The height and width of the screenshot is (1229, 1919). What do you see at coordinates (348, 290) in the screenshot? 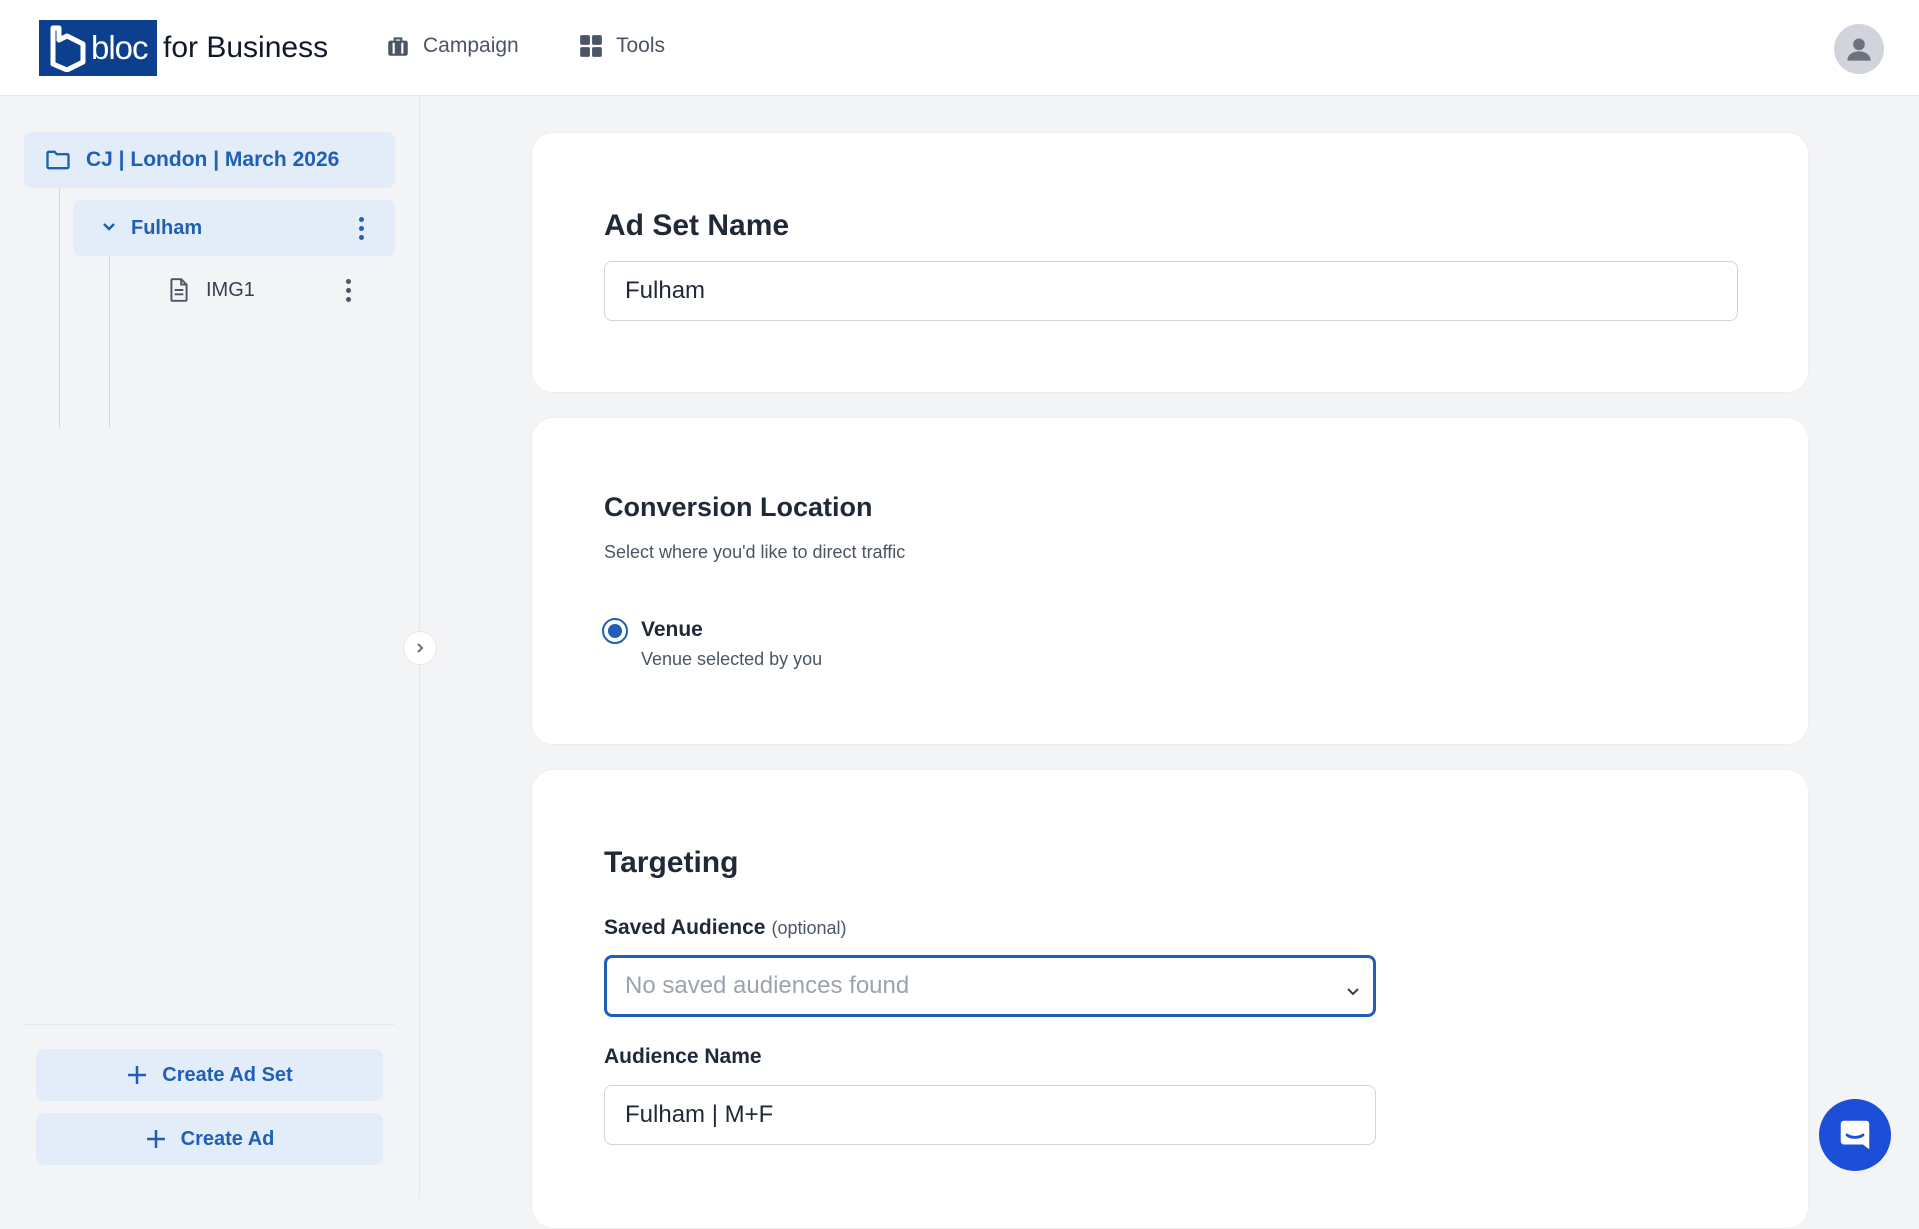
I see `ad-more-options-icon` at bounding box center [348, 290].